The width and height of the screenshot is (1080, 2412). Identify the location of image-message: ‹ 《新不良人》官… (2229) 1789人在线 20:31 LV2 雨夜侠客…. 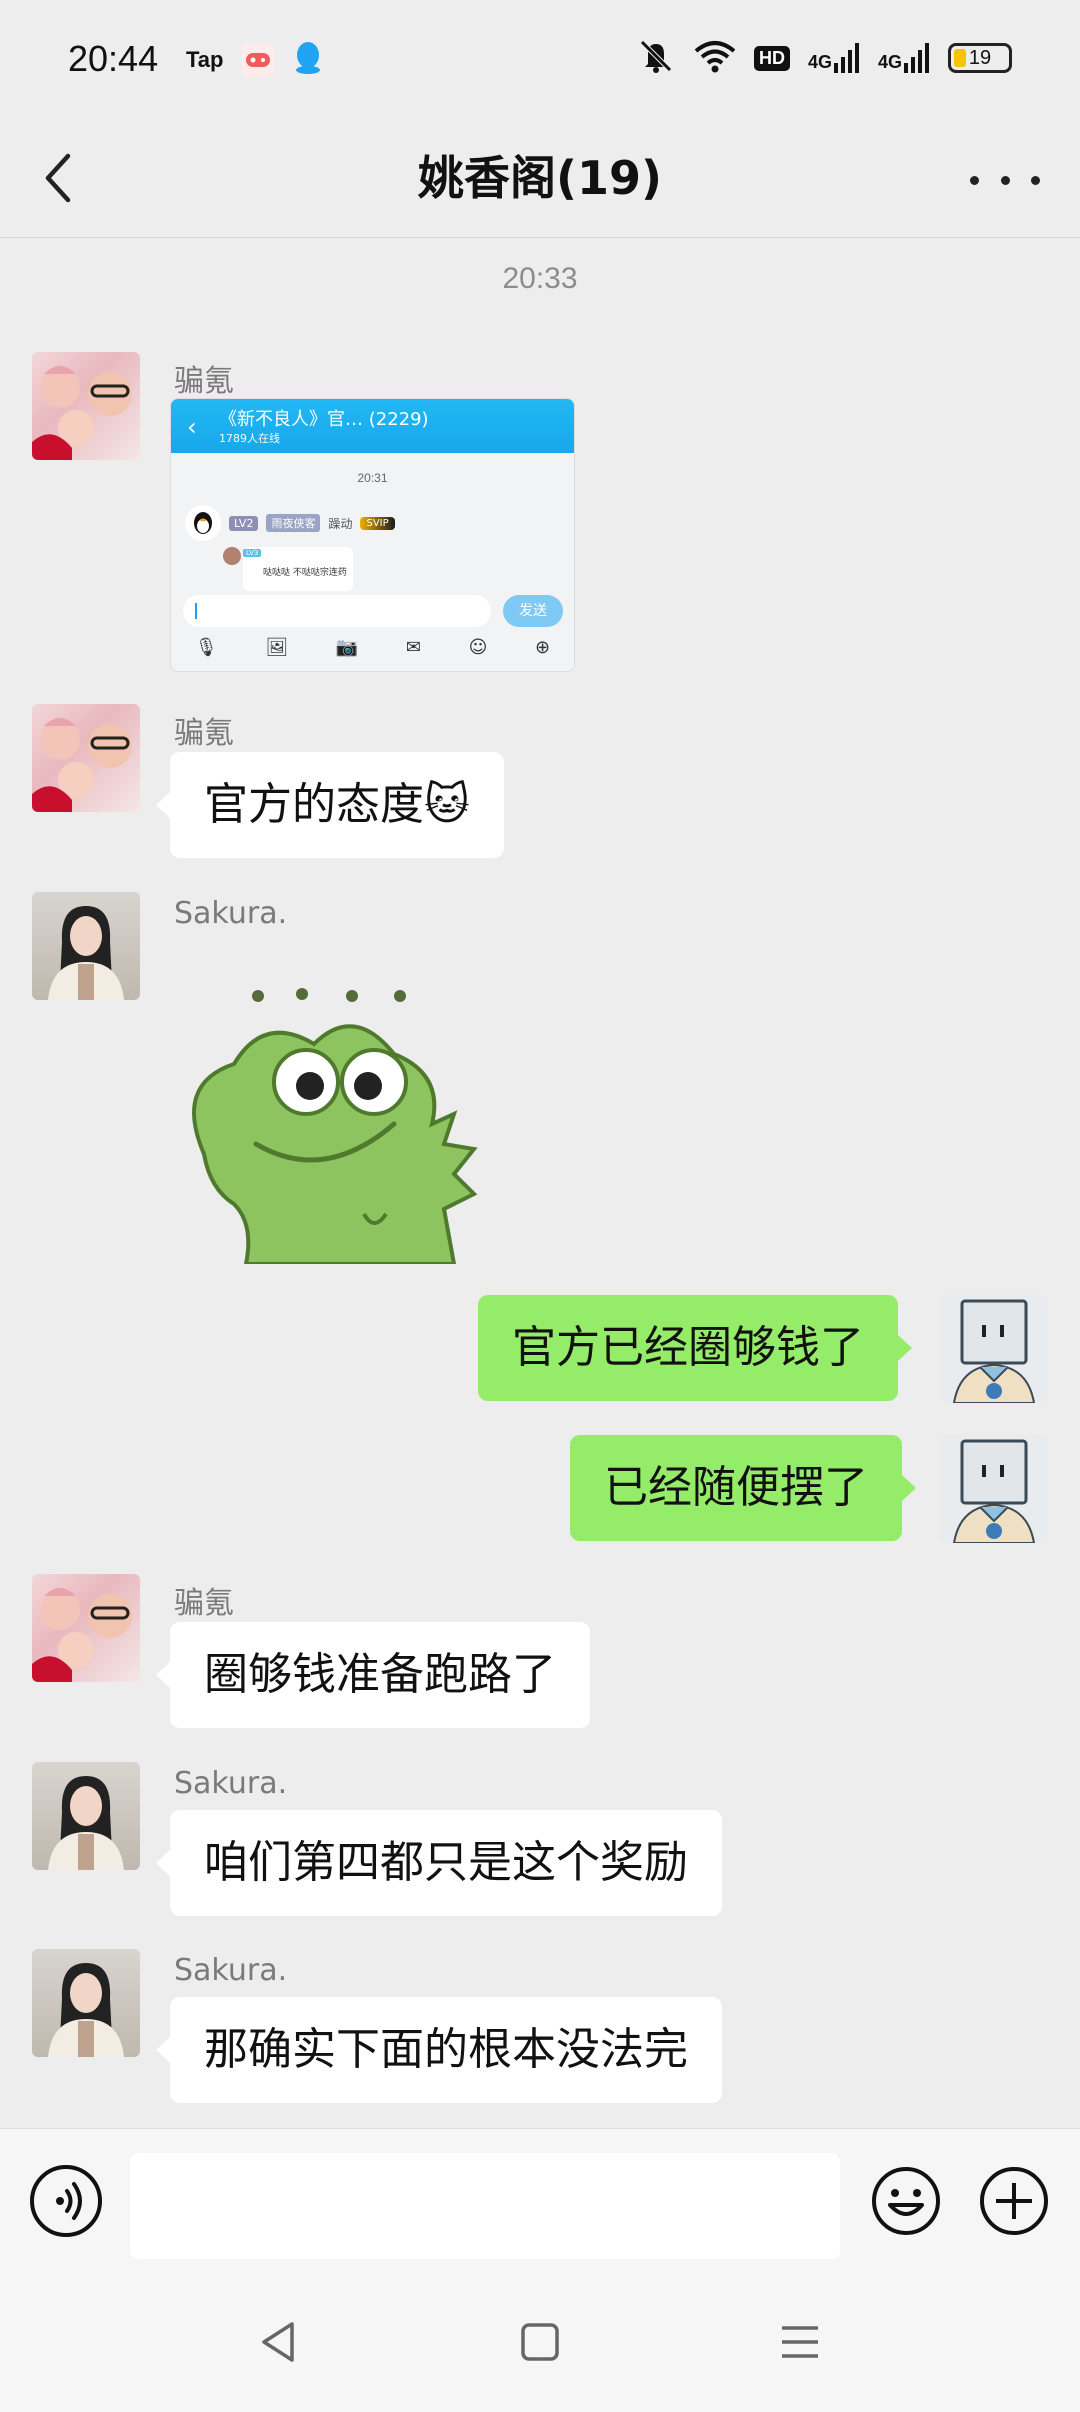
(372, 535).